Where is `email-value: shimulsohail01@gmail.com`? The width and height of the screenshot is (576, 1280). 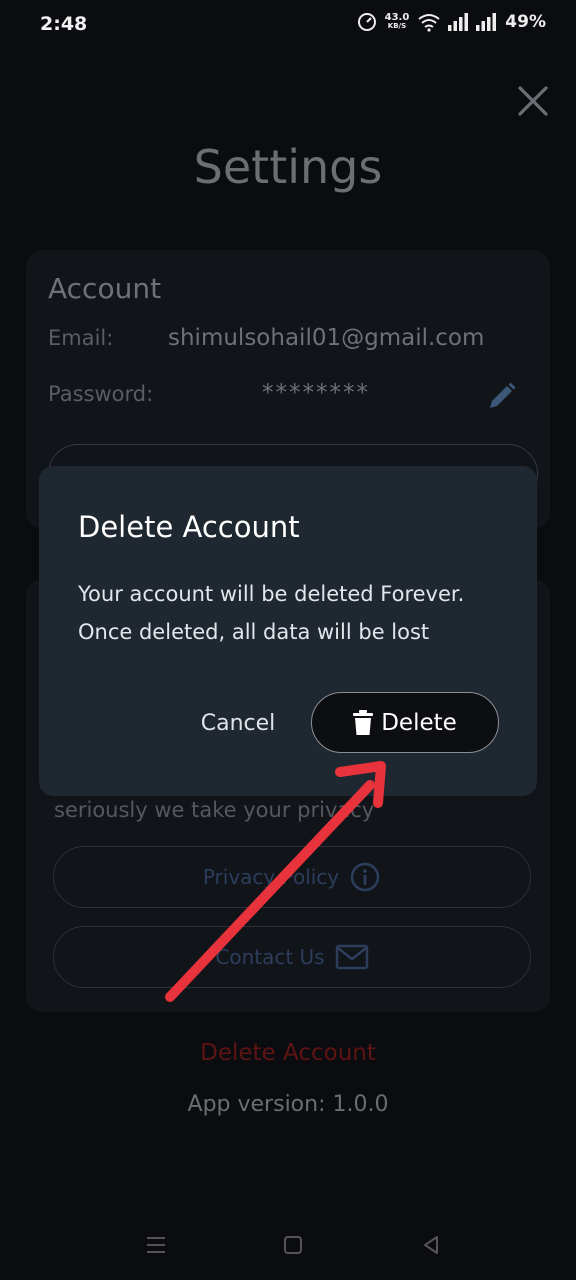
email-value: shimulsohail01@gmail.com is located at coordinates (326, 338).